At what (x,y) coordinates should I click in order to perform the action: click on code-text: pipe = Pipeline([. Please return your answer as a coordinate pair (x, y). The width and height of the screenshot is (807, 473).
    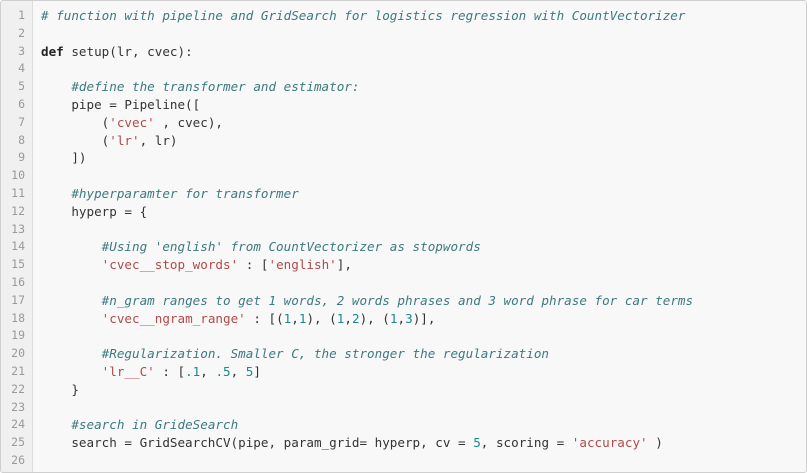
    Looking at the image, I should click on (120, 105).